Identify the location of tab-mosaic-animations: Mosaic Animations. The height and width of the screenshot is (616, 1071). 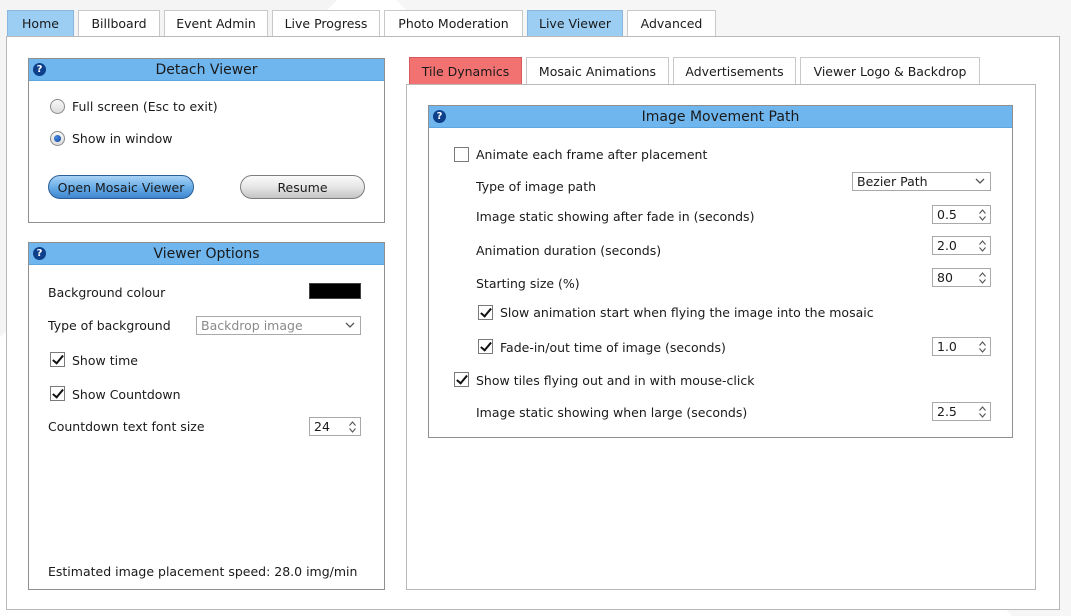
(597, 70).